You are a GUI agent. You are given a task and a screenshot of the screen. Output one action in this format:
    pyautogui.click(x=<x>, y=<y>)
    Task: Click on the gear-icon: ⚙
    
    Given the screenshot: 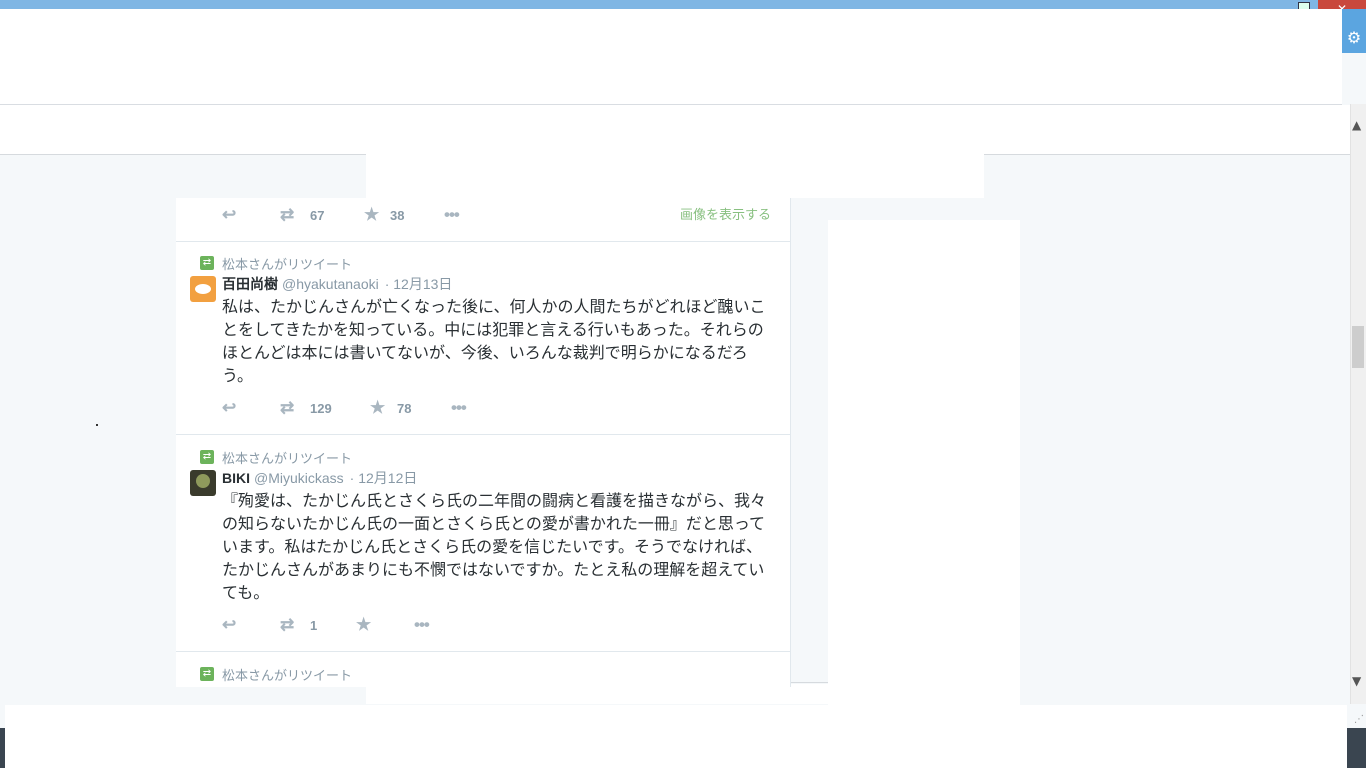 What is the action you would take?
    pyautogui.click(x=1354, y=38)
    